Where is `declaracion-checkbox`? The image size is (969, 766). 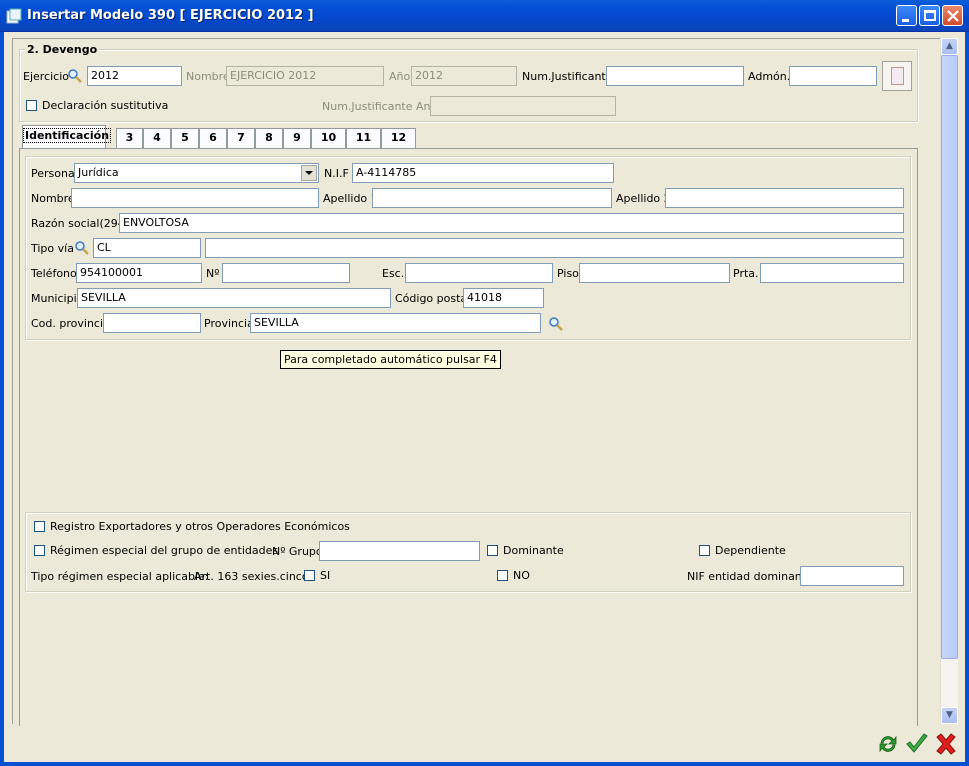
declaracion-checkbox is located at coordinates (31, 105).